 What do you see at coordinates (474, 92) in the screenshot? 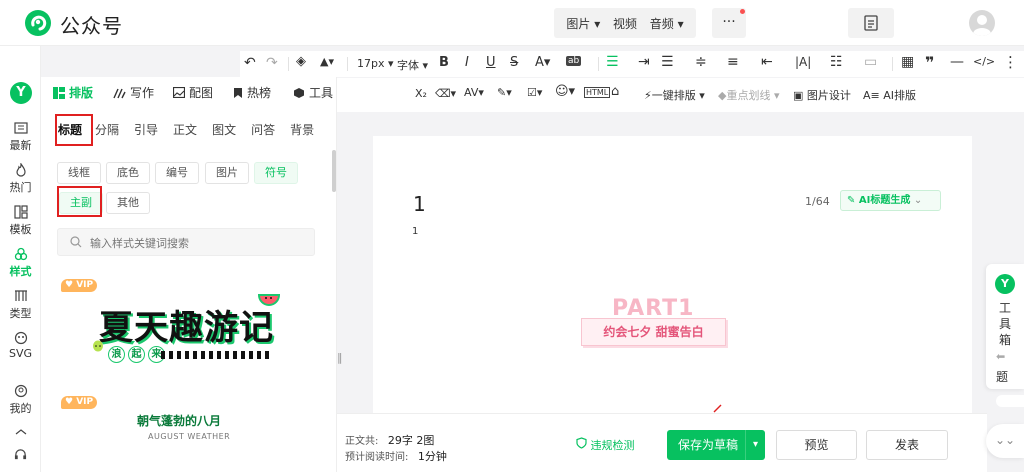
I see `char-spacing-icon: AV▾` at bounding box center [474, 92].